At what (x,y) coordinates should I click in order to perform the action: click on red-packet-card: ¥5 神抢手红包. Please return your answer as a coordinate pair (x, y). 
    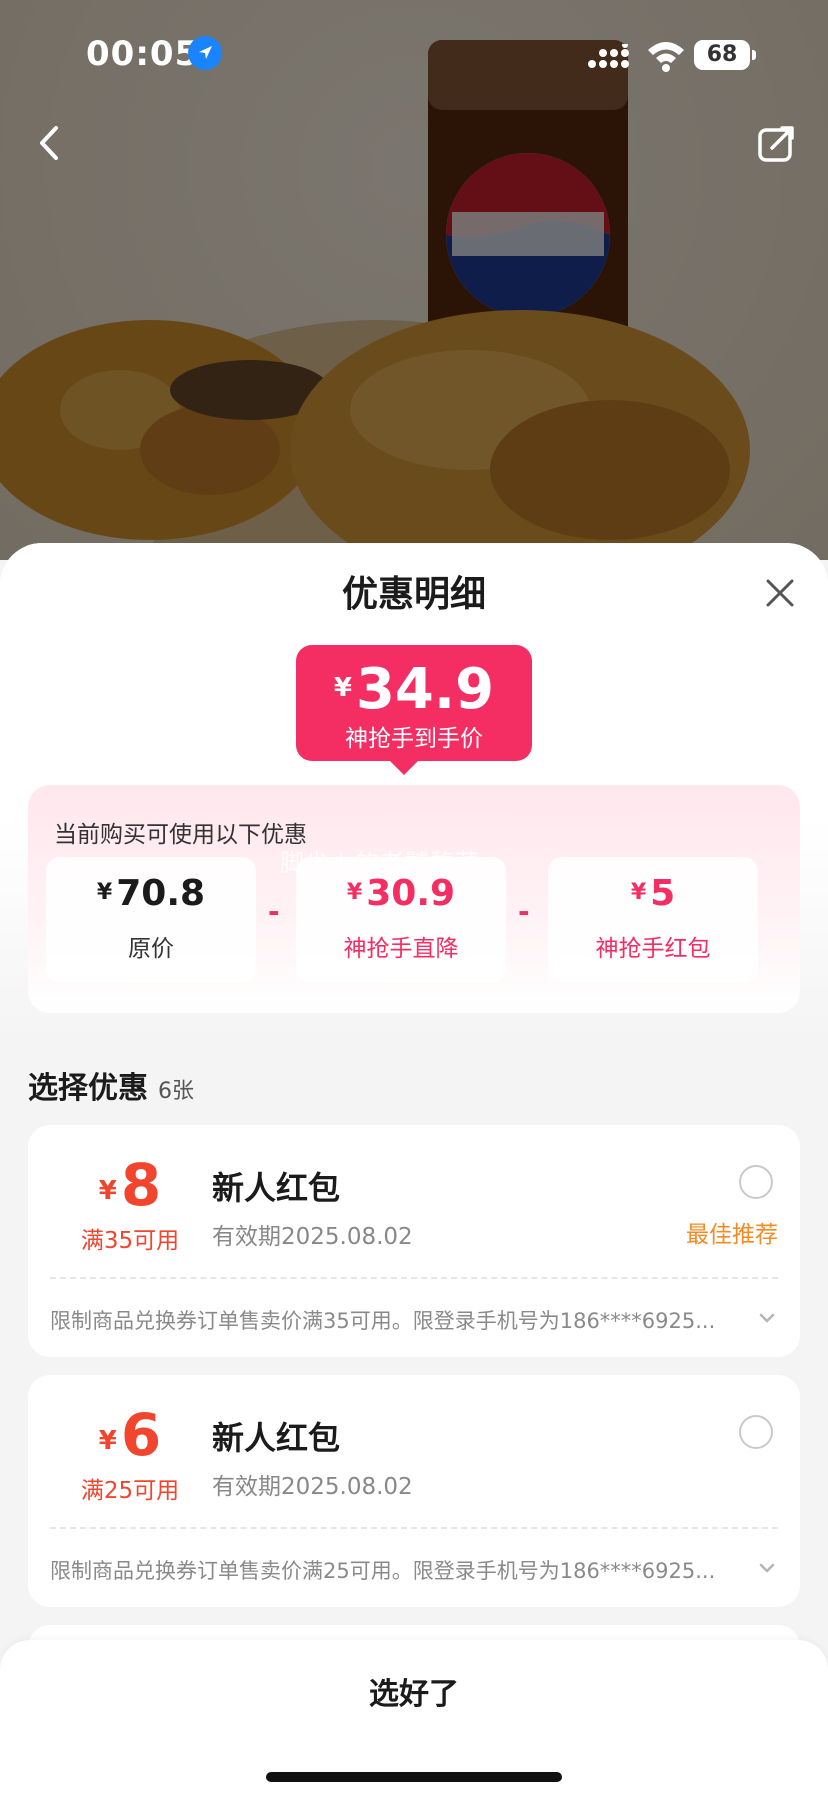
    Looking at the image, I should click on (653, 920).